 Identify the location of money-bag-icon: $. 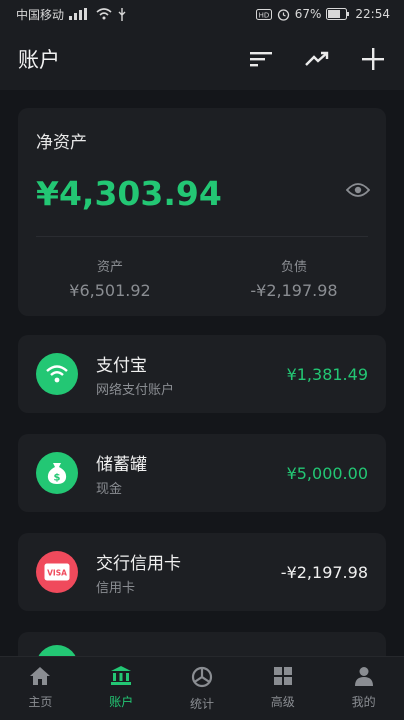
(57, 473).